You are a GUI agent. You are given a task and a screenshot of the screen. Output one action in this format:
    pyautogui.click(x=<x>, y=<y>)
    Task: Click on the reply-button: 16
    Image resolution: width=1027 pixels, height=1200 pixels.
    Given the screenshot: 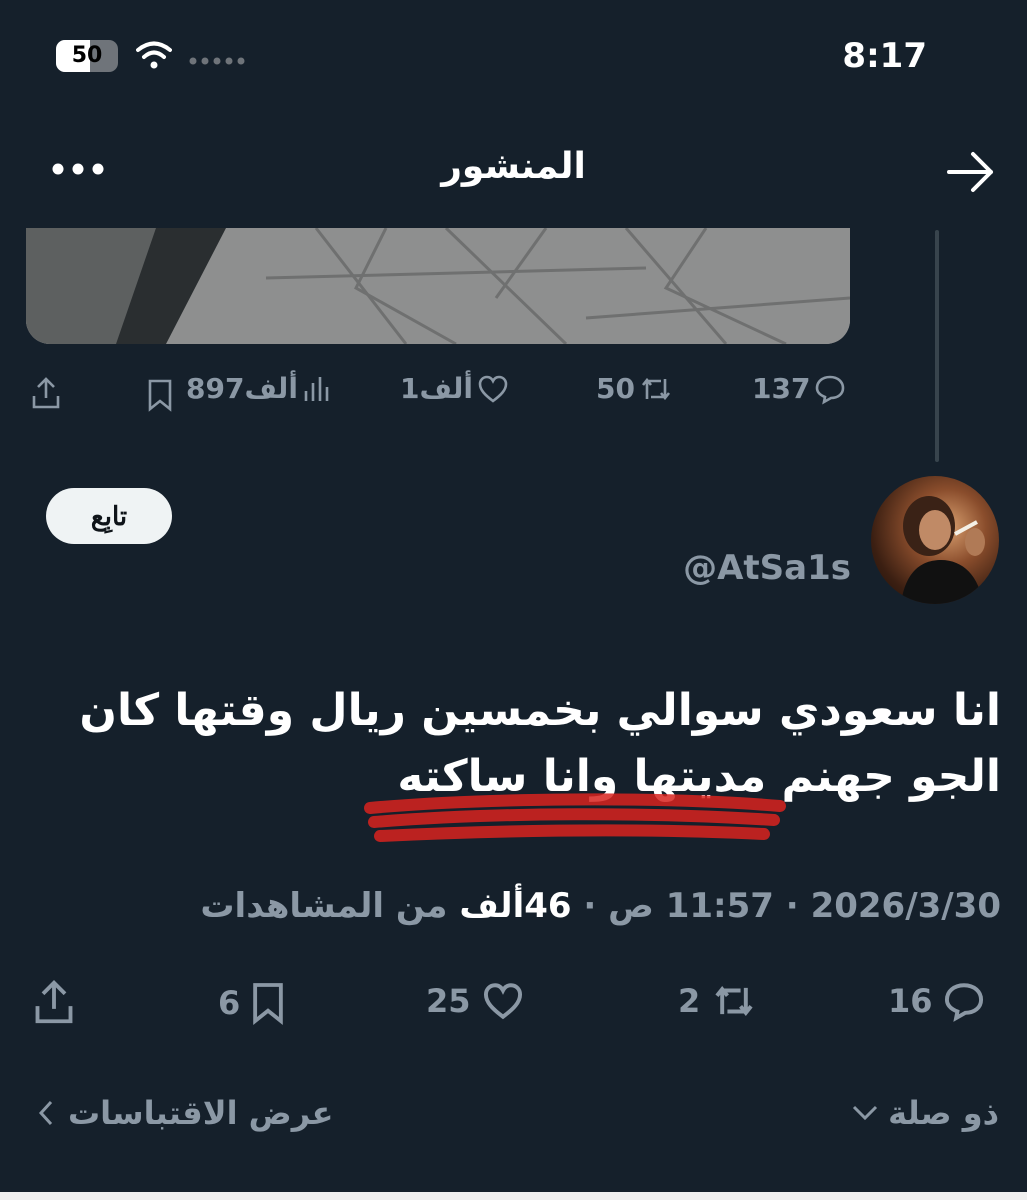 What is the action you would take?
    pyautogui.click(x=936, y=1001)
    